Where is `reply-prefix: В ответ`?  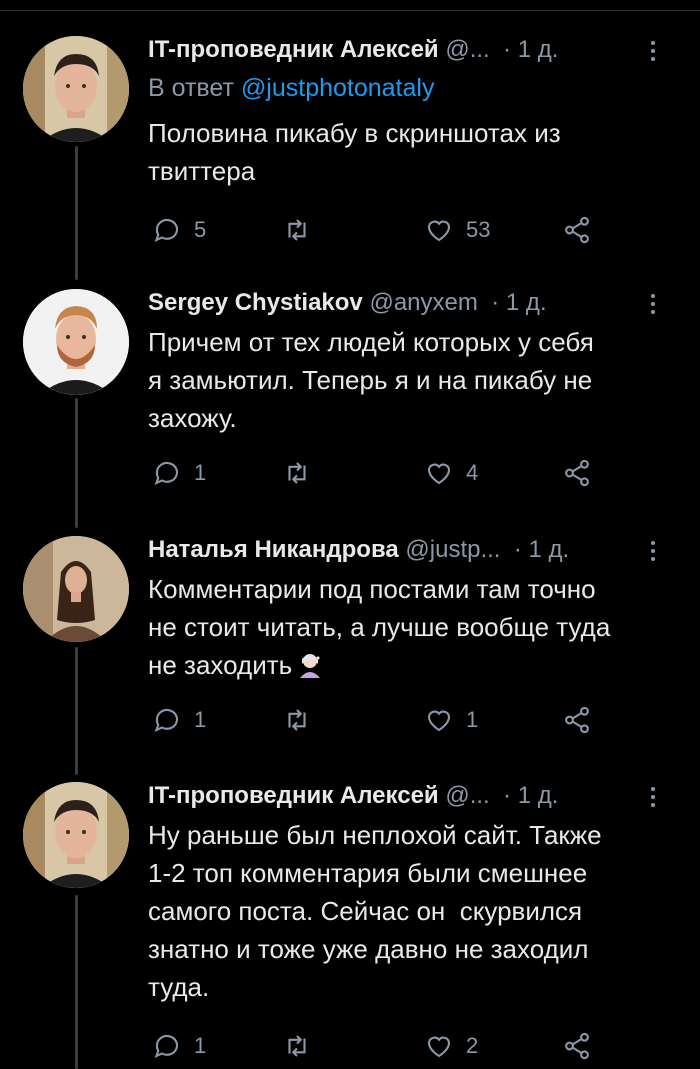
reply-prefix: В ответ is located at coordinates (191, 88).